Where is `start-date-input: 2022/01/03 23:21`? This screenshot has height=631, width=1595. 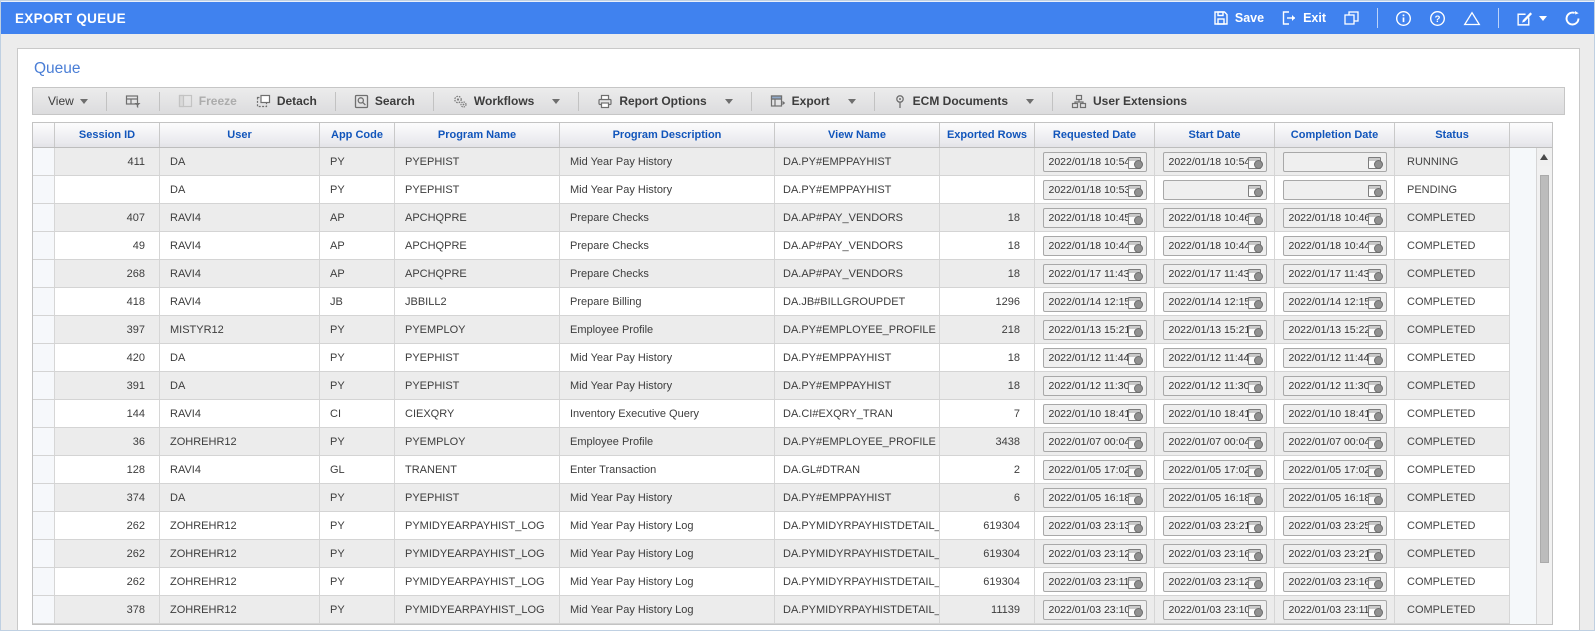 start-date-input: 2022/01/03 23:21 is located at coordinates (1214, 525).